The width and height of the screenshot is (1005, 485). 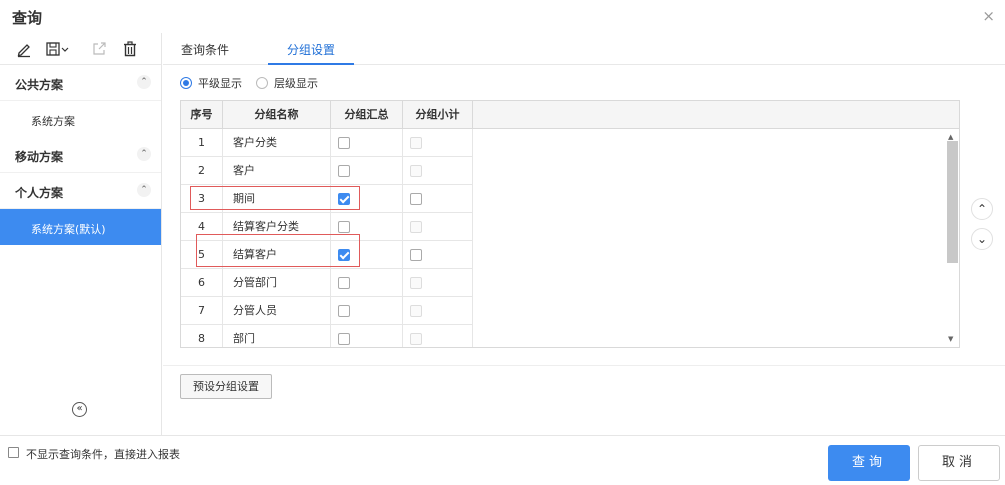 What do you see at coordinates (584, 49) in the screenshot?
I see `tab-bar: 查询条件 分组设置` at bounding box center [584, 49].